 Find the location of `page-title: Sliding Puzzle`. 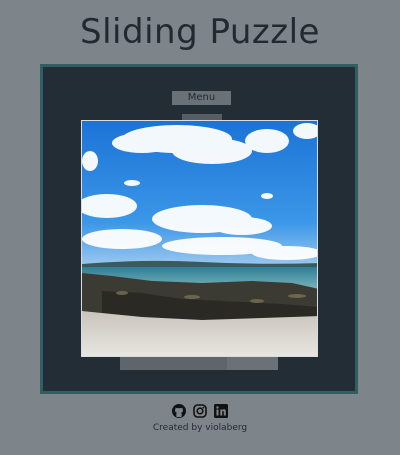

page-title: Sliding Puzzle is located at coordinates (200, 32).